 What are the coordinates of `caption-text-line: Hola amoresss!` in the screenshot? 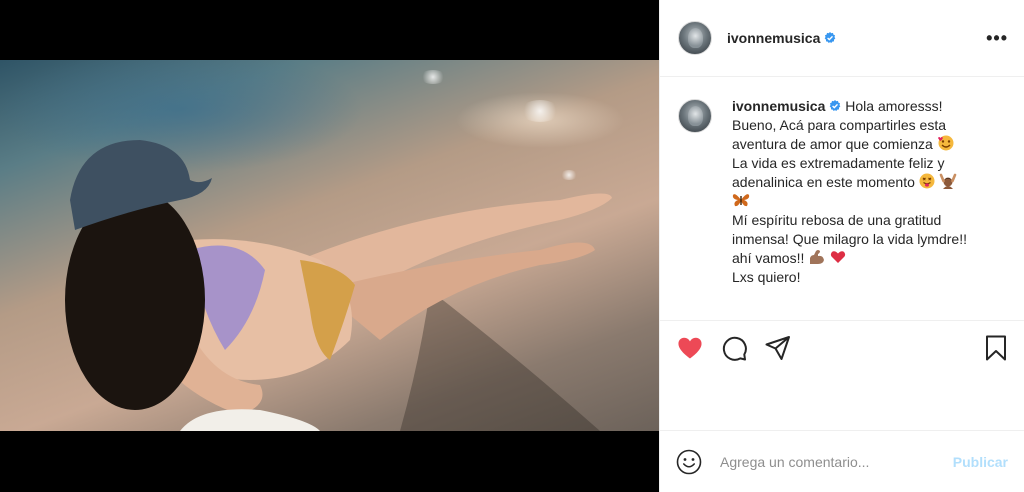 It's located at (894, 106).